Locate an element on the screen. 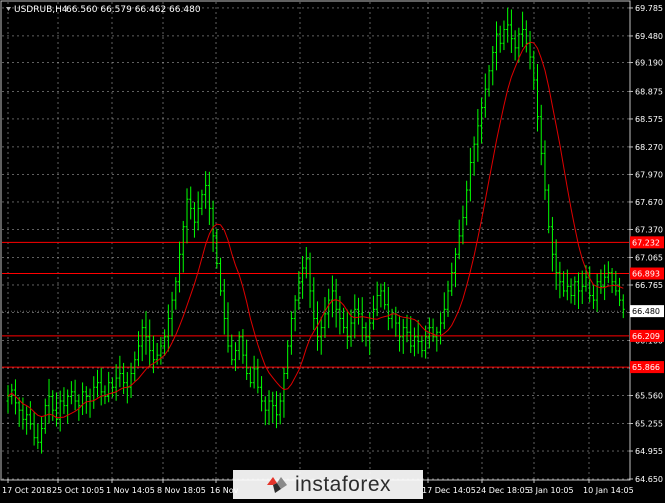 This screenshot has height=503, width=665. y-tick-label: 69.785 is located at coordinates (649, 8).